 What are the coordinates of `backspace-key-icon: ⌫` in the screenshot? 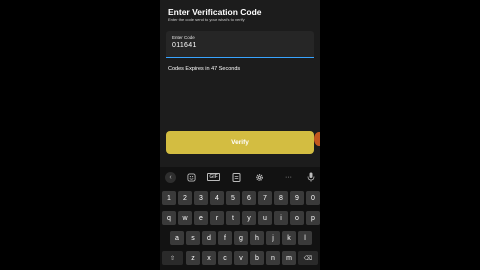 It's located at (308, 258).